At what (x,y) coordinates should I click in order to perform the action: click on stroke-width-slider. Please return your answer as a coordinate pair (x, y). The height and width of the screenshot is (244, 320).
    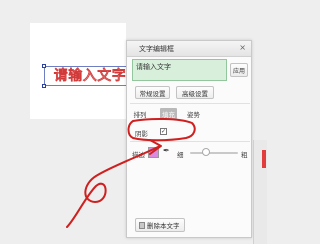
    Looking at the image, I should click on (214, 153).